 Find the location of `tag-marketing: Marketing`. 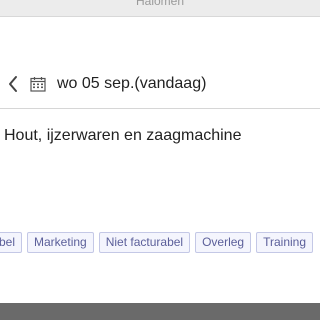

tag-marketing: Marketing is located at coordinates (60, 242).